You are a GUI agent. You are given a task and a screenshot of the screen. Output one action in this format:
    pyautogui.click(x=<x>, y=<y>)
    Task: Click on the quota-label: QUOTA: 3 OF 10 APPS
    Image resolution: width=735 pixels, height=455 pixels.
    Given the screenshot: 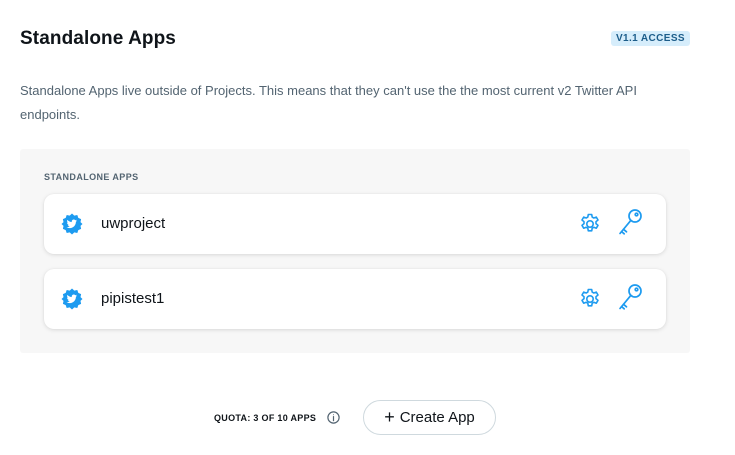 What is the action you would take?
    pyautogui.click(x=265, y=418)
    